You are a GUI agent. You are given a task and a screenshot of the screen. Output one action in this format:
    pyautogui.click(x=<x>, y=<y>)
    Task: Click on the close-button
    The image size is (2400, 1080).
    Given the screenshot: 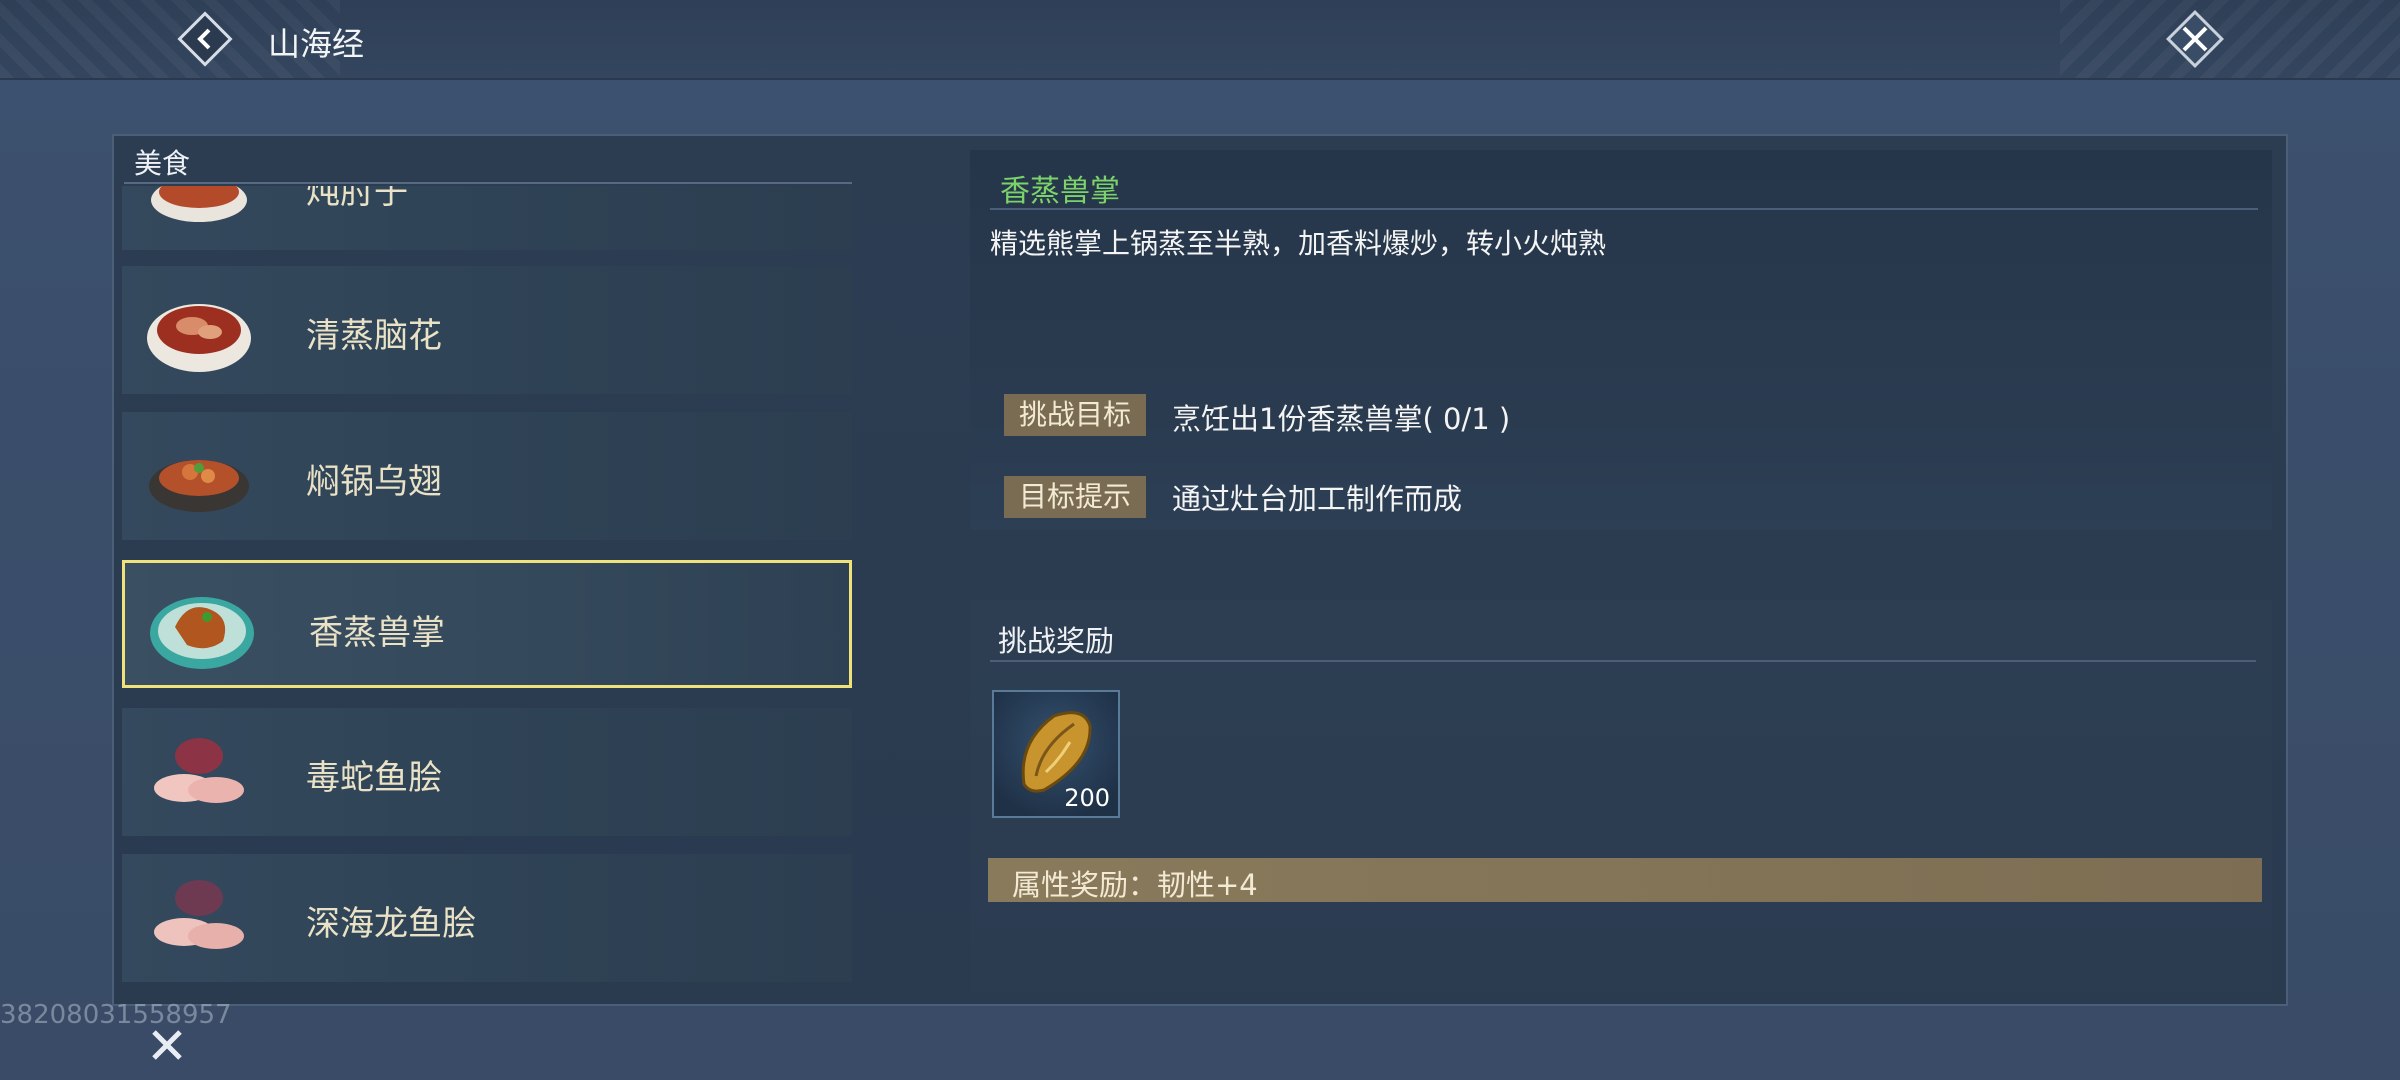 What is the action you would take?
    pyautogui.click(x=2195, y=39)
    